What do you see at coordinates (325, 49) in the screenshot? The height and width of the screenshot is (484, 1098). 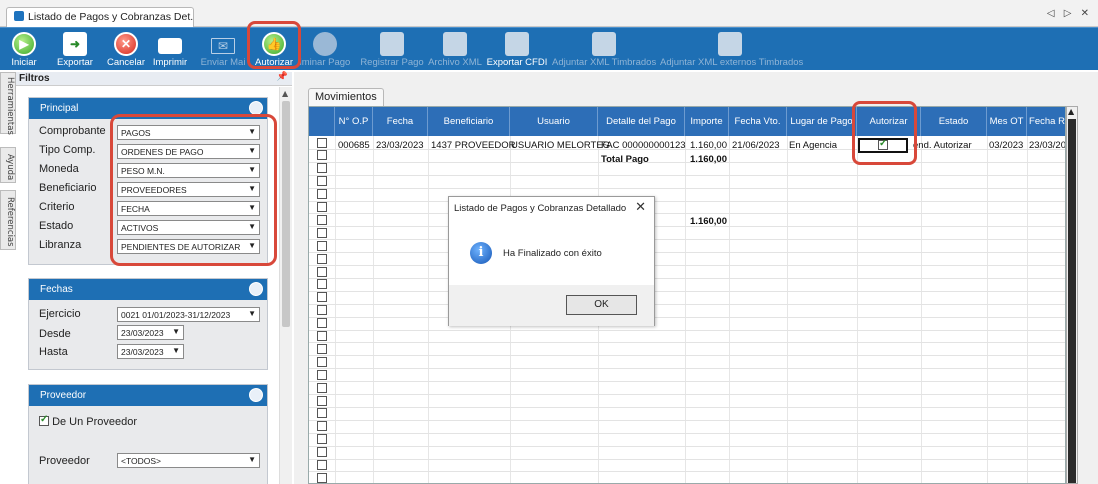 I see `eliminar-pago-button: iminar Pago` at bounding box center [325, 49].